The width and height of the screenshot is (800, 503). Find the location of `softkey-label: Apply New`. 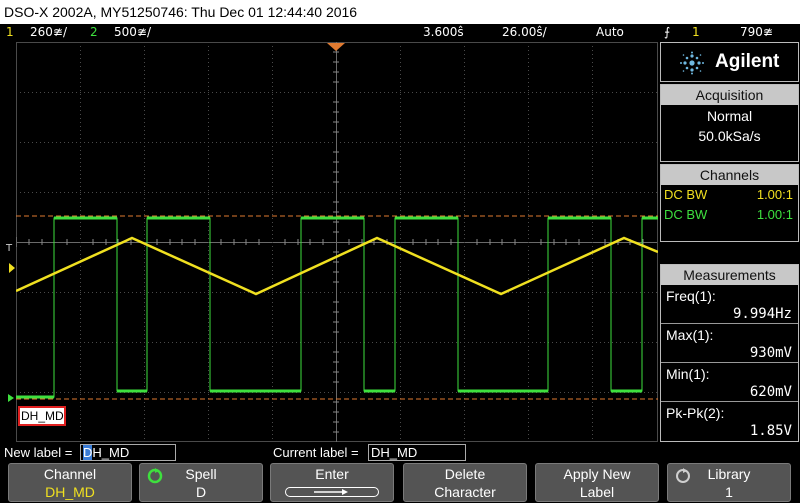

softkey-label: Apply New is located at coordinates (597, 474).